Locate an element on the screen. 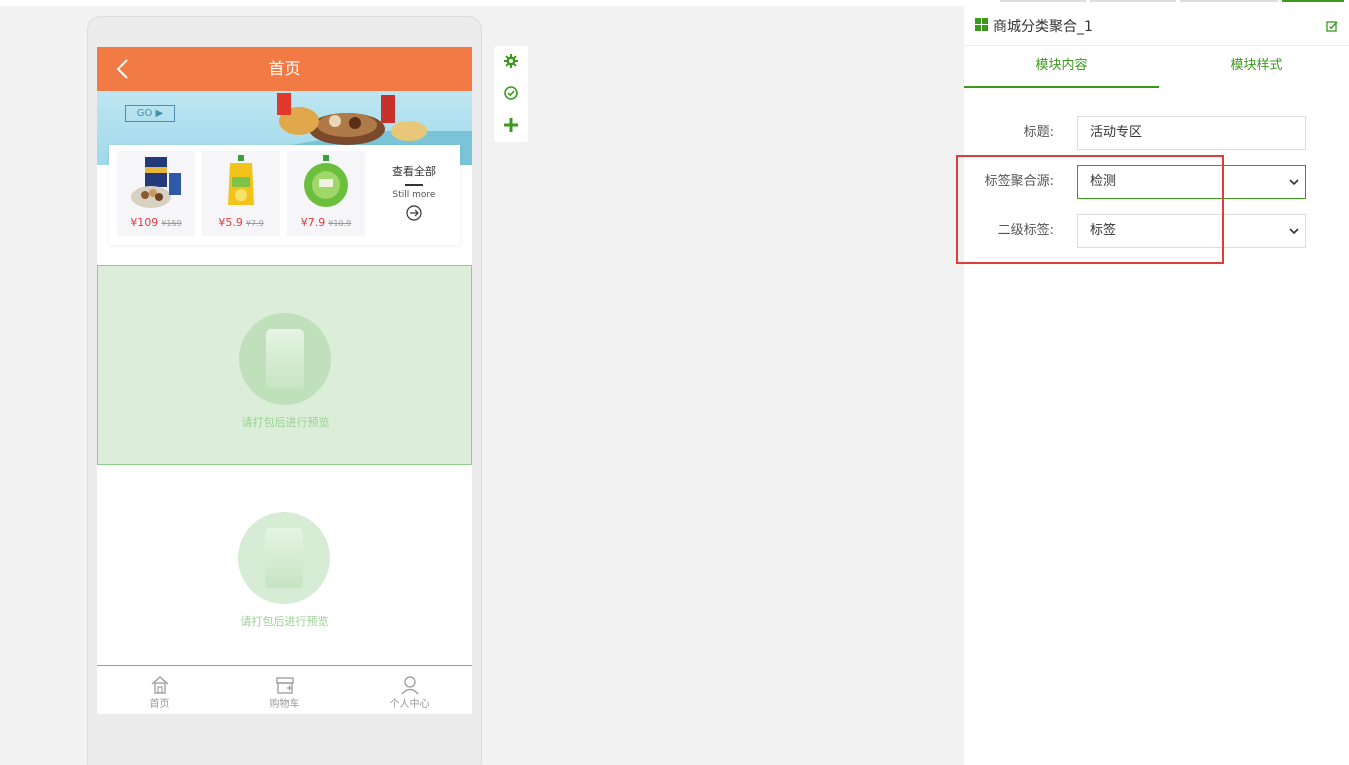 This screenshot has width=1349, height=765. good-price: ¥7.9 ¥10.9 is located at coordinates (326, 222).